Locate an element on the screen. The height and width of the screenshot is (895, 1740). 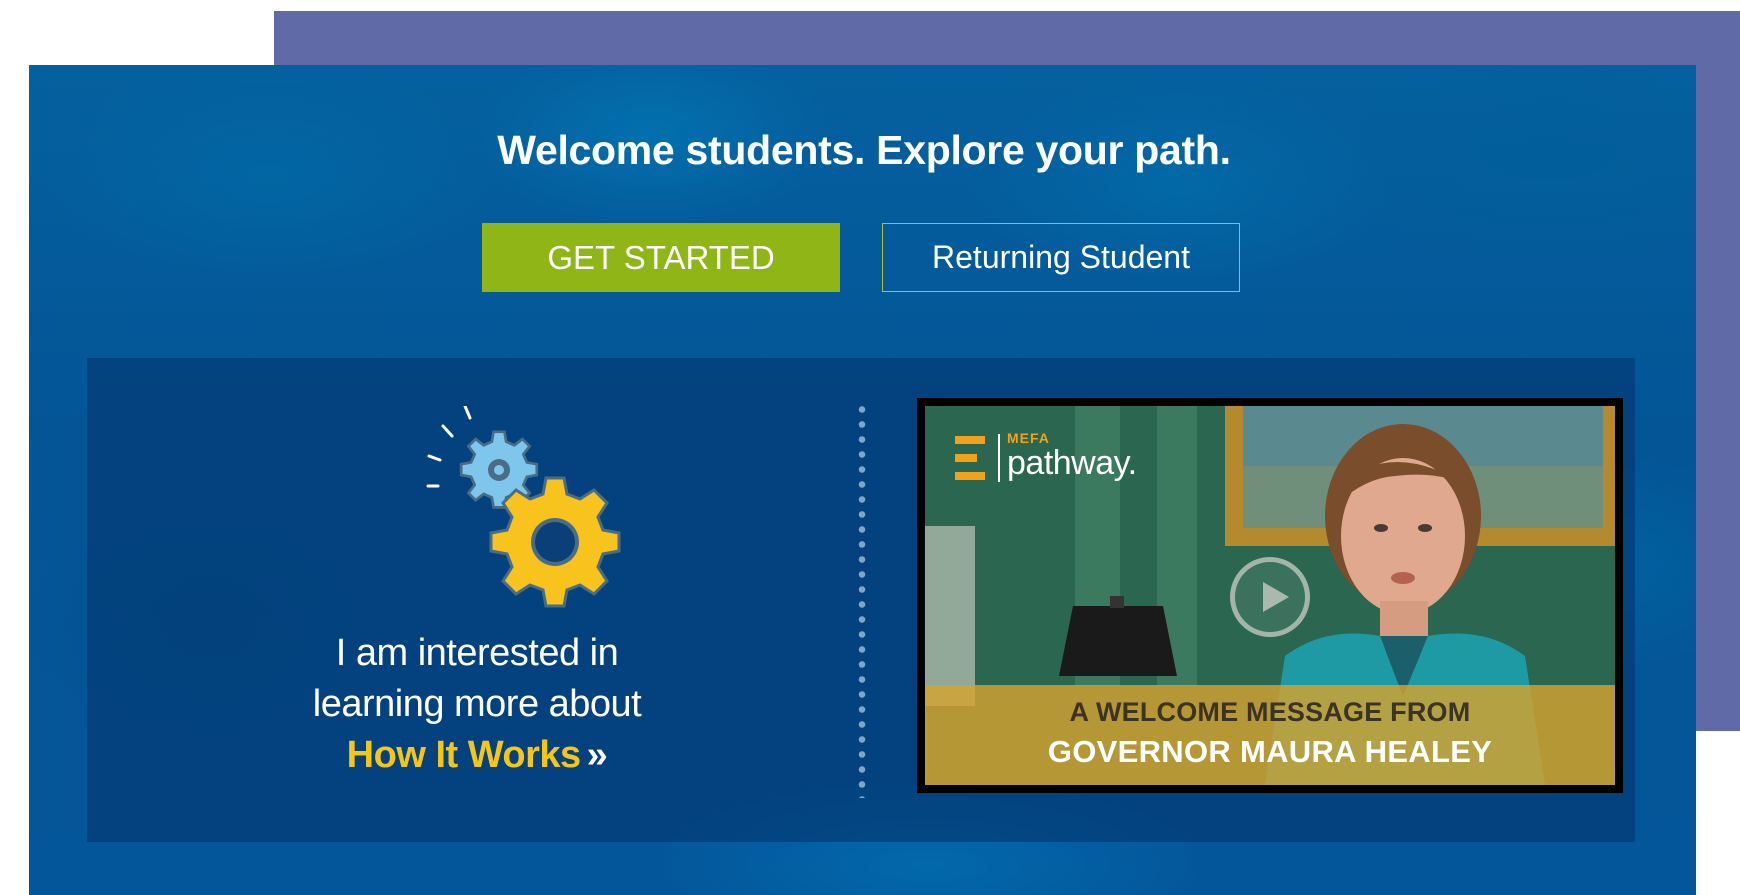
play-icon is located at coordinates (1270, 597).